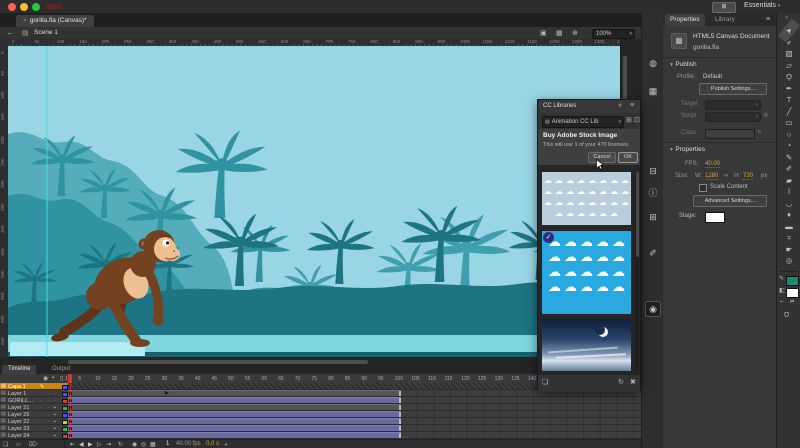 The height and width of the screenshot is (448, 800). What do you see at coordinates (792, 281) in the screenshot?
I see `stroke-color-swatch` at bounding box center [792, 281].